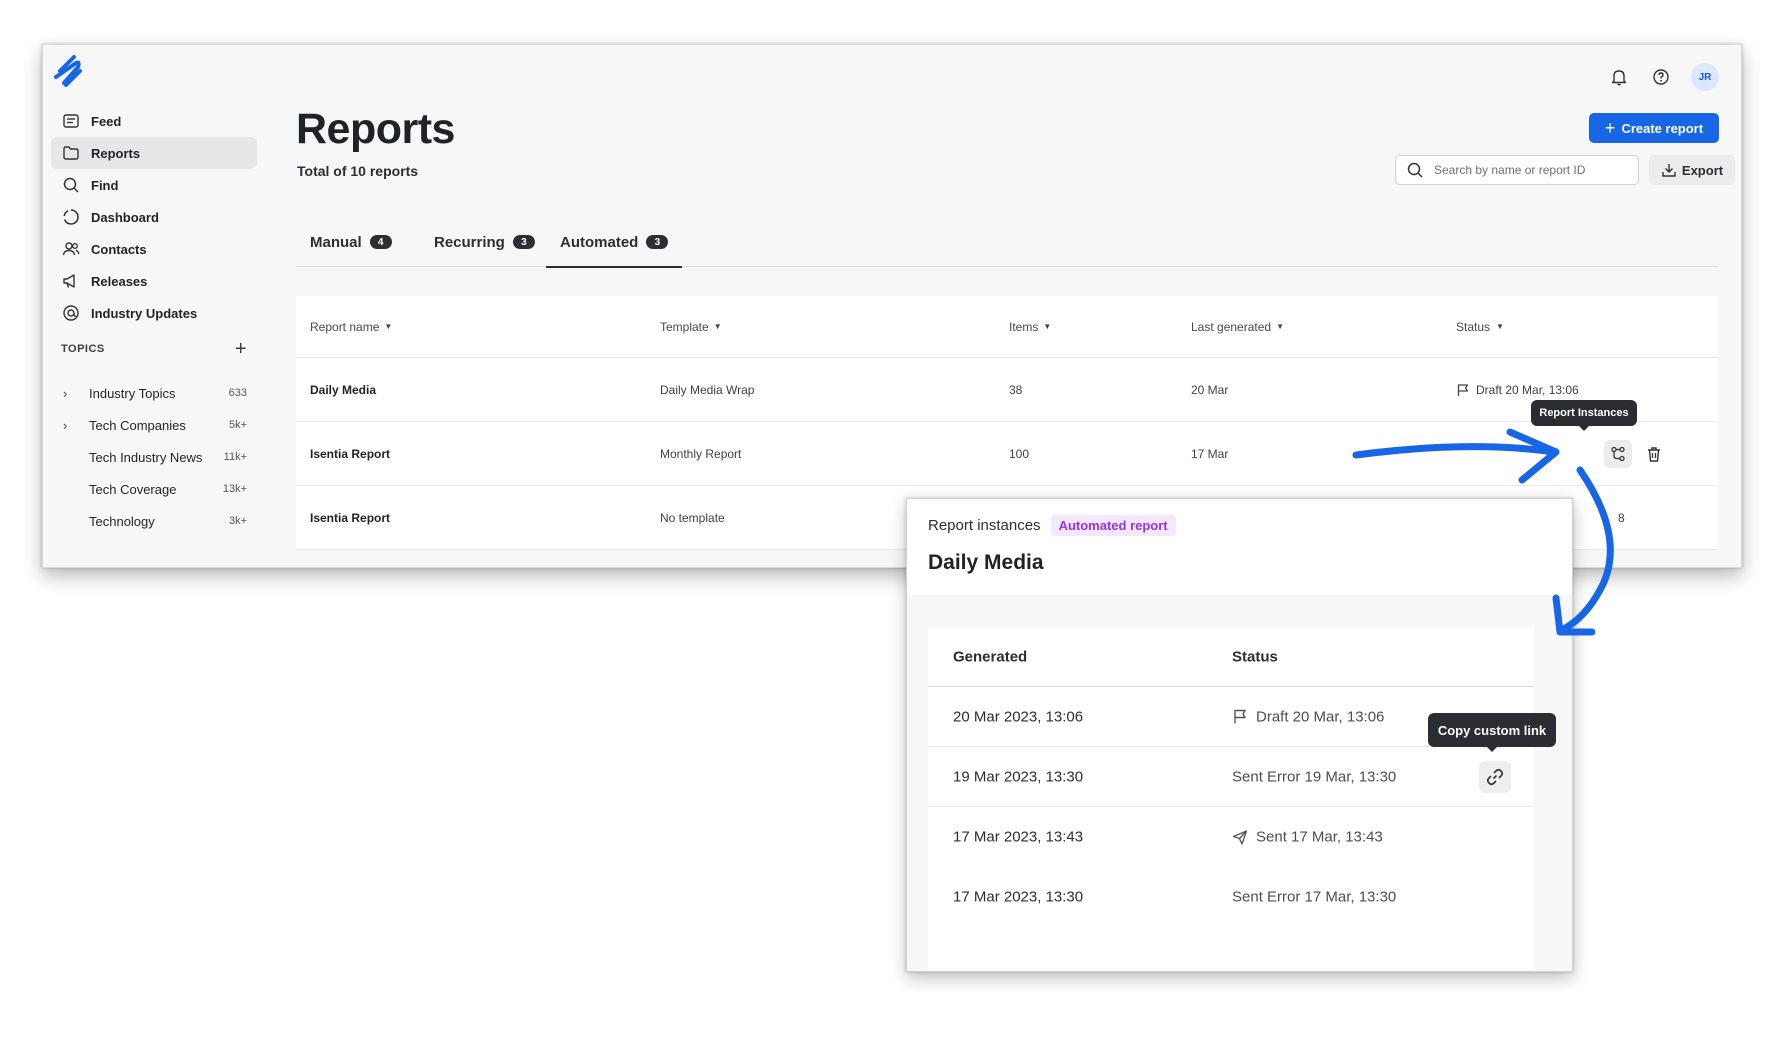  I want to click on app-logo, so click(69, 71).